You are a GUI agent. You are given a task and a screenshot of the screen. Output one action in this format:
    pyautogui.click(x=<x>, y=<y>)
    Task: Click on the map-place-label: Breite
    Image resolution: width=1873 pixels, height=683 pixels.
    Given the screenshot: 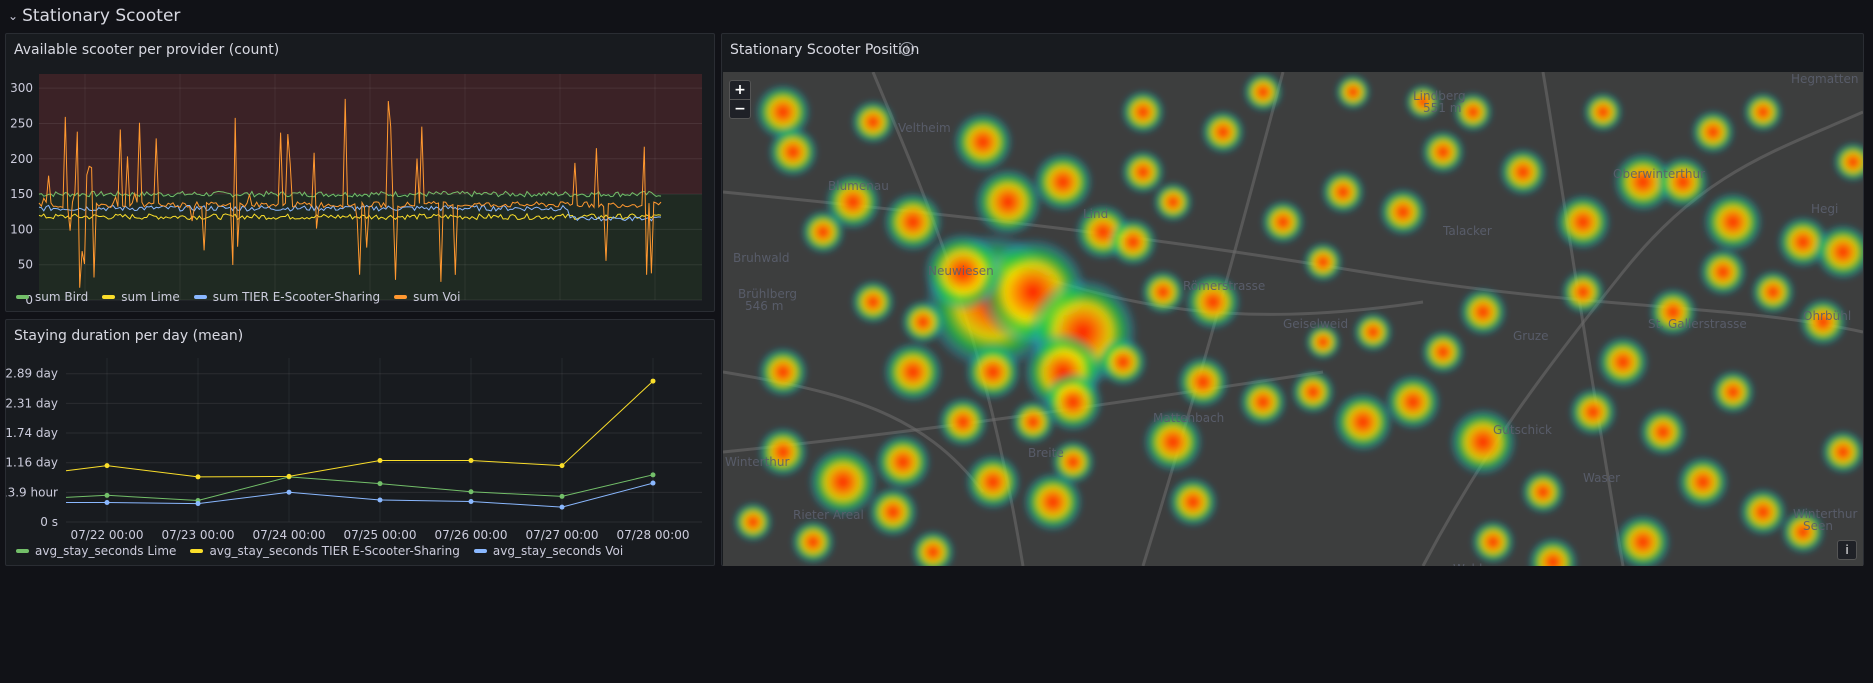 What is the action you would take?
    pyautogui.click(x=1046, y=453)
    